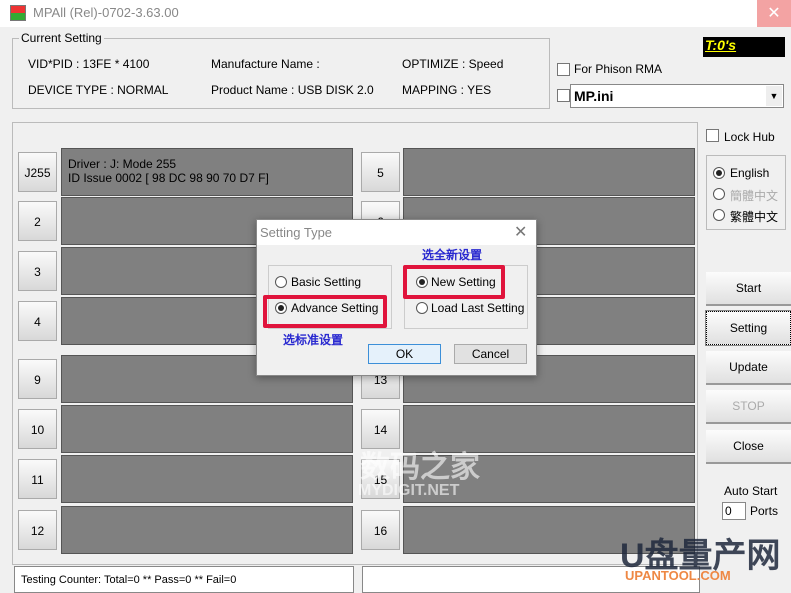  I want to click on product-name: Product Name : USB DISK 2.0, so click(292, 90).